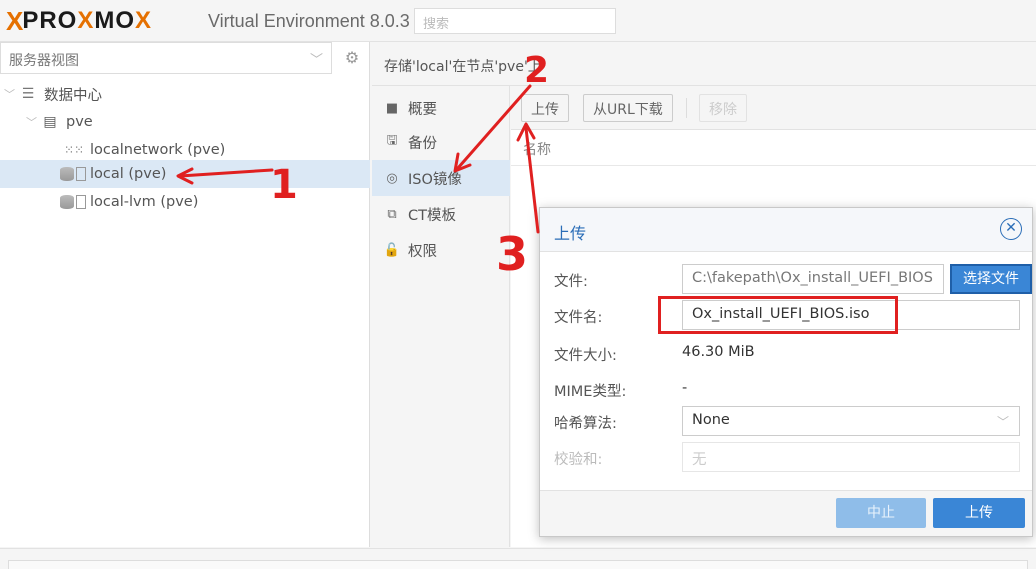  What do you see at coordinates (570, 233) in the screenshot?
I see `dialog-title: 上传` at bounding box center [570, 233].